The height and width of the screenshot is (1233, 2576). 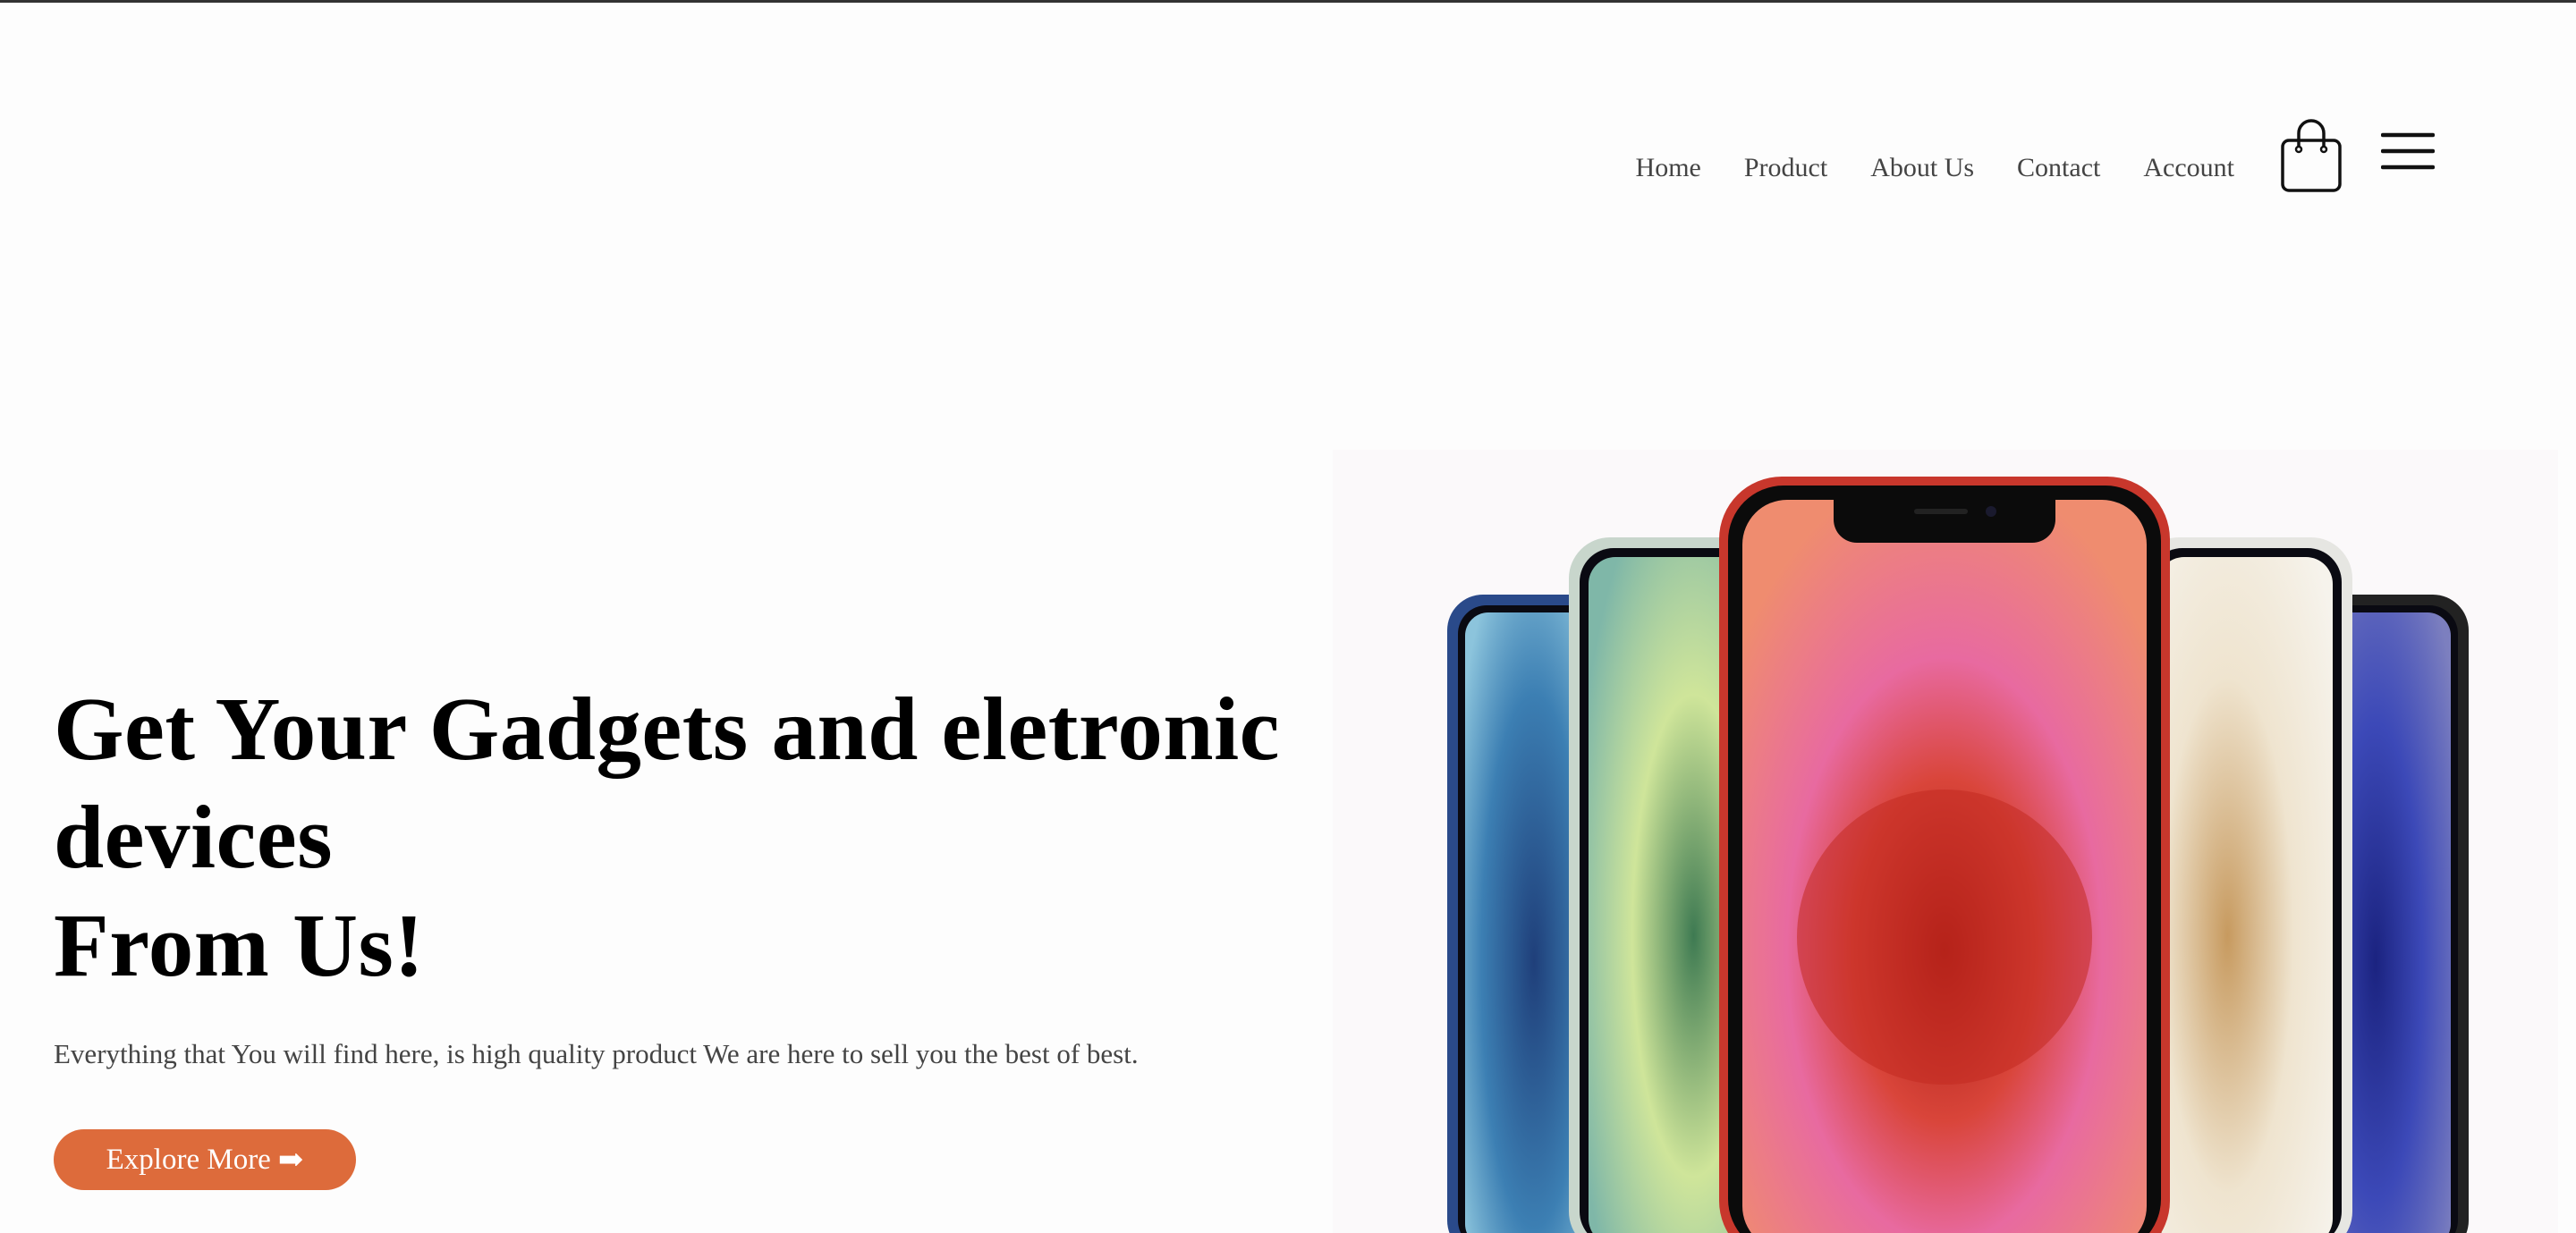 I want to click on arrow-right-icon: ➡, so click(x=290, y=1160).